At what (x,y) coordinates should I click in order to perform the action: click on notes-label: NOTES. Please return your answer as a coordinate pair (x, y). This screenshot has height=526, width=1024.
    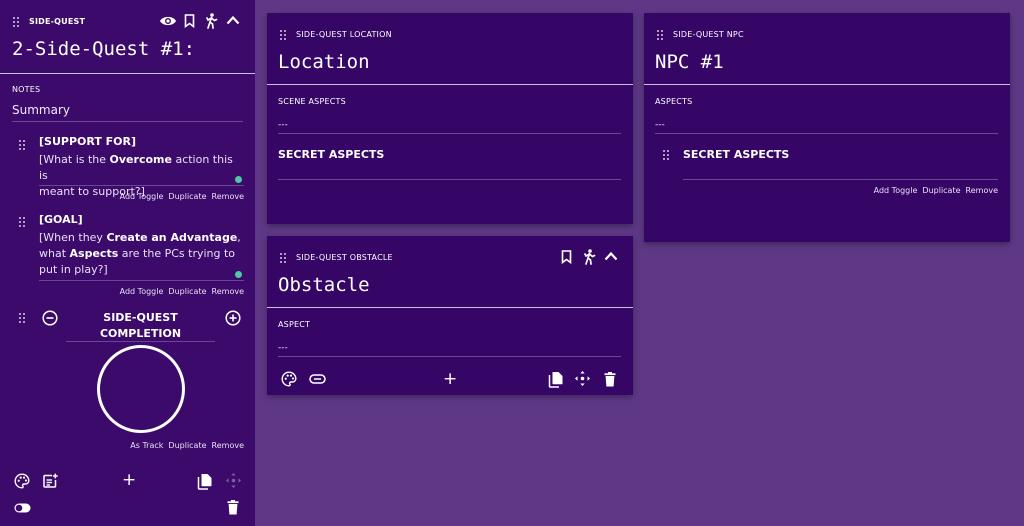
    Looking at the image, I should click on (26, 89).